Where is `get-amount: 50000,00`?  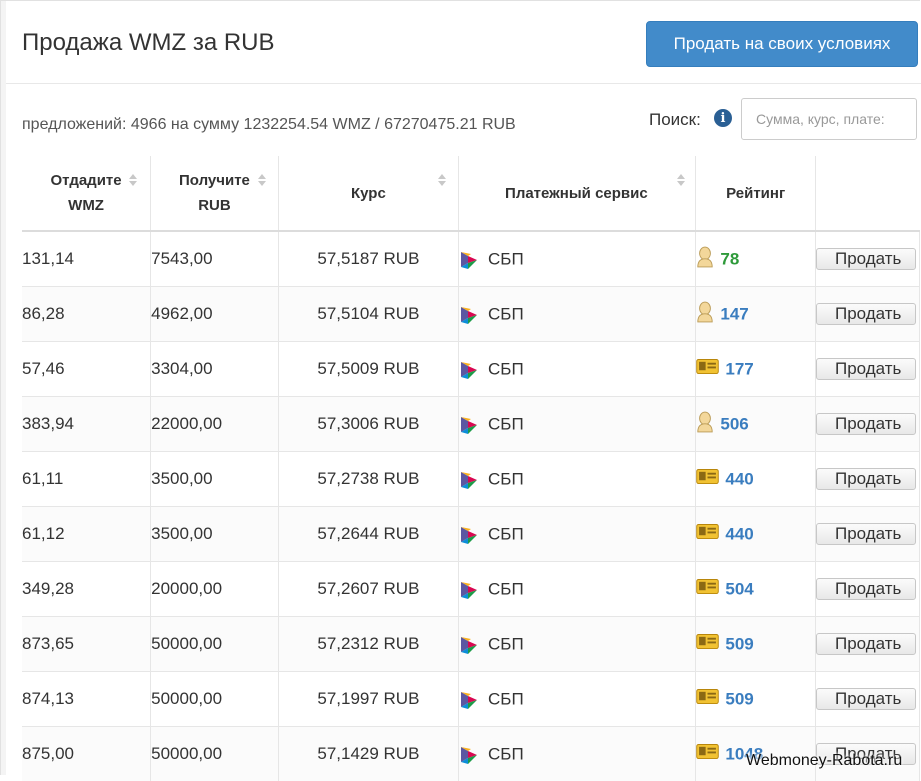 get-amount: 50000,00 is located at coordinates (186, 698).